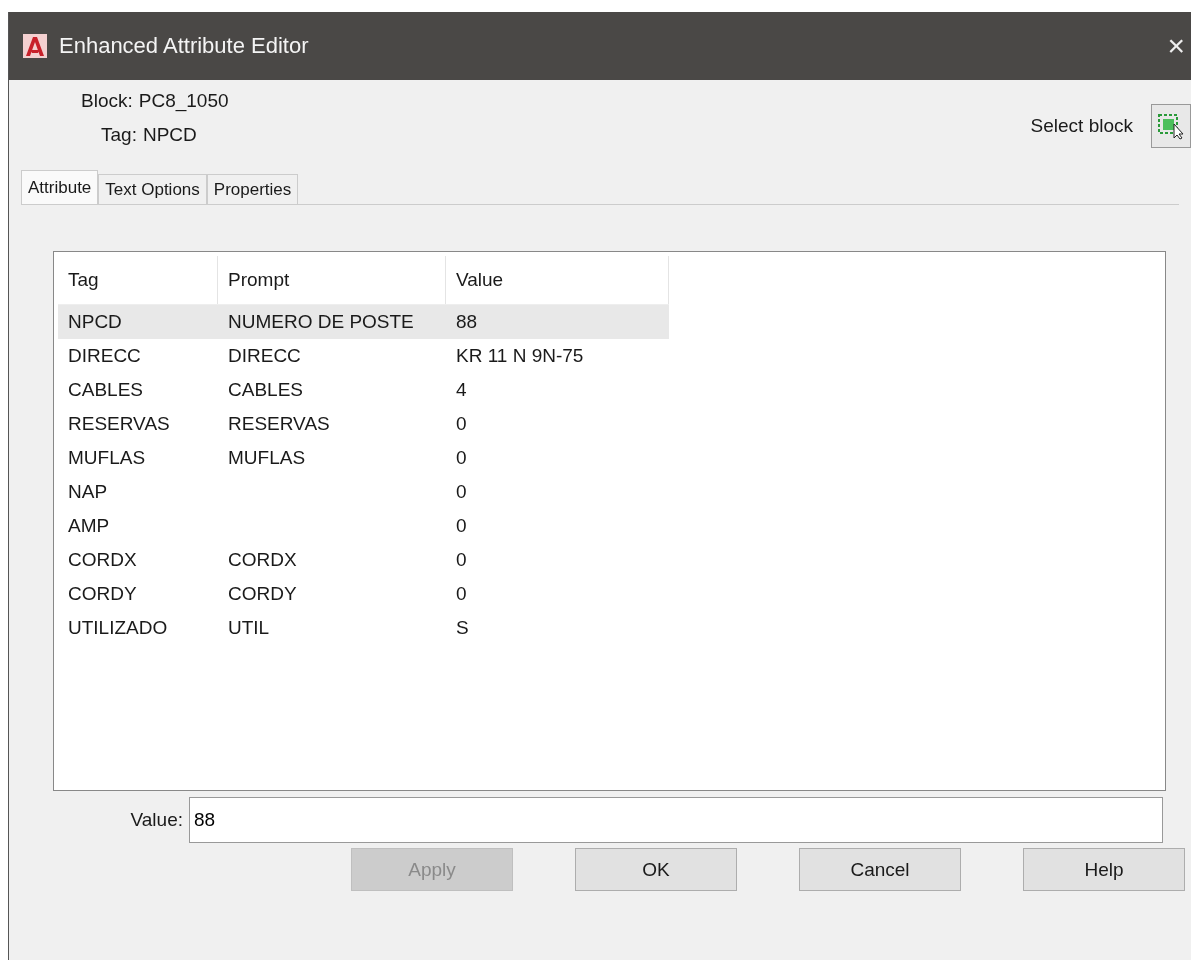 This screenshot has width=1191, height=960. Describe the element at coordinates (102, 559) in the screenshot. I see `tag-cell: CORDX` at that location.